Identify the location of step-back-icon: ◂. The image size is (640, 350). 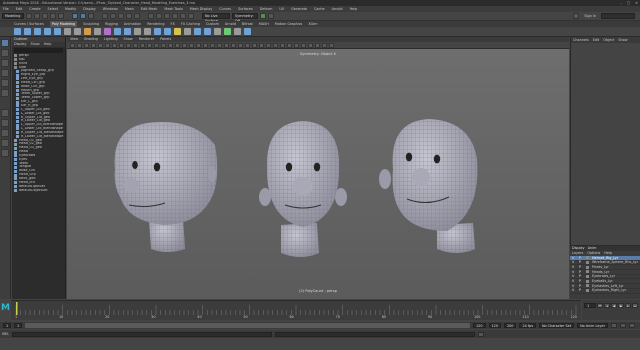
(607, 305).